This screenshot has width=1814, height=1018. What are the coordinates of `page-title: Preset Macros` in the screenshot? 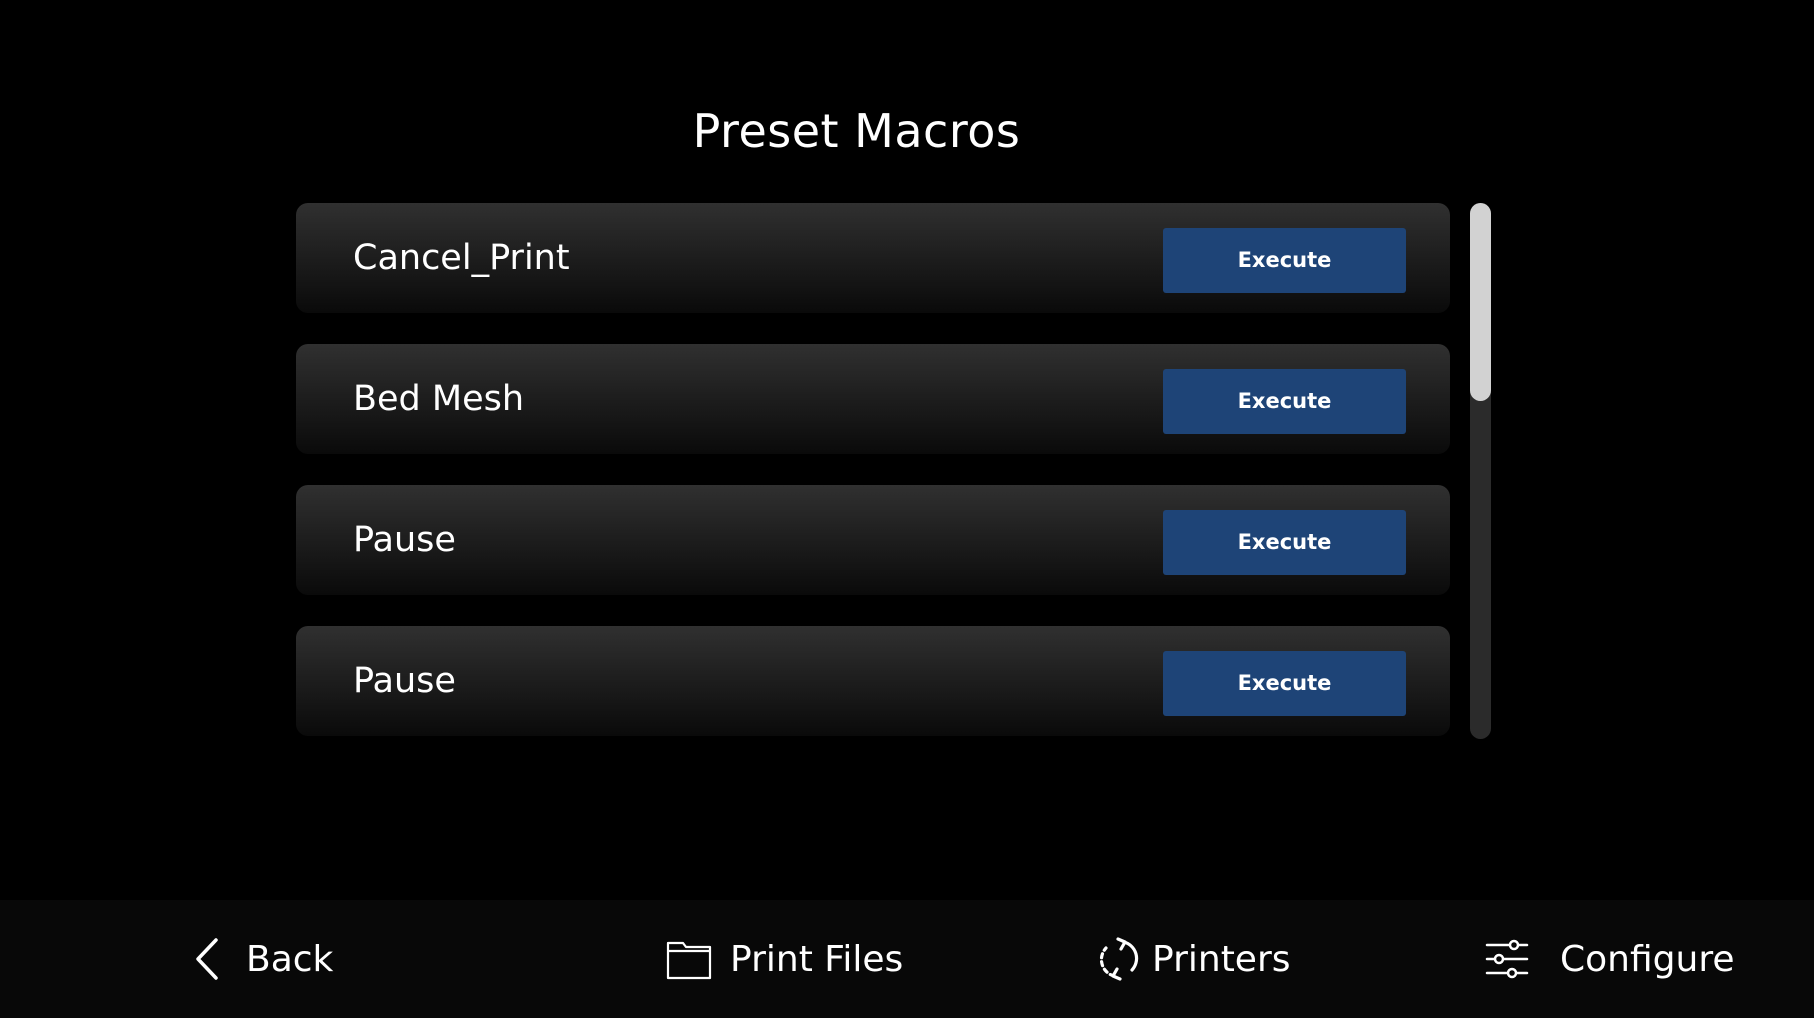 It's located at (856, 131).